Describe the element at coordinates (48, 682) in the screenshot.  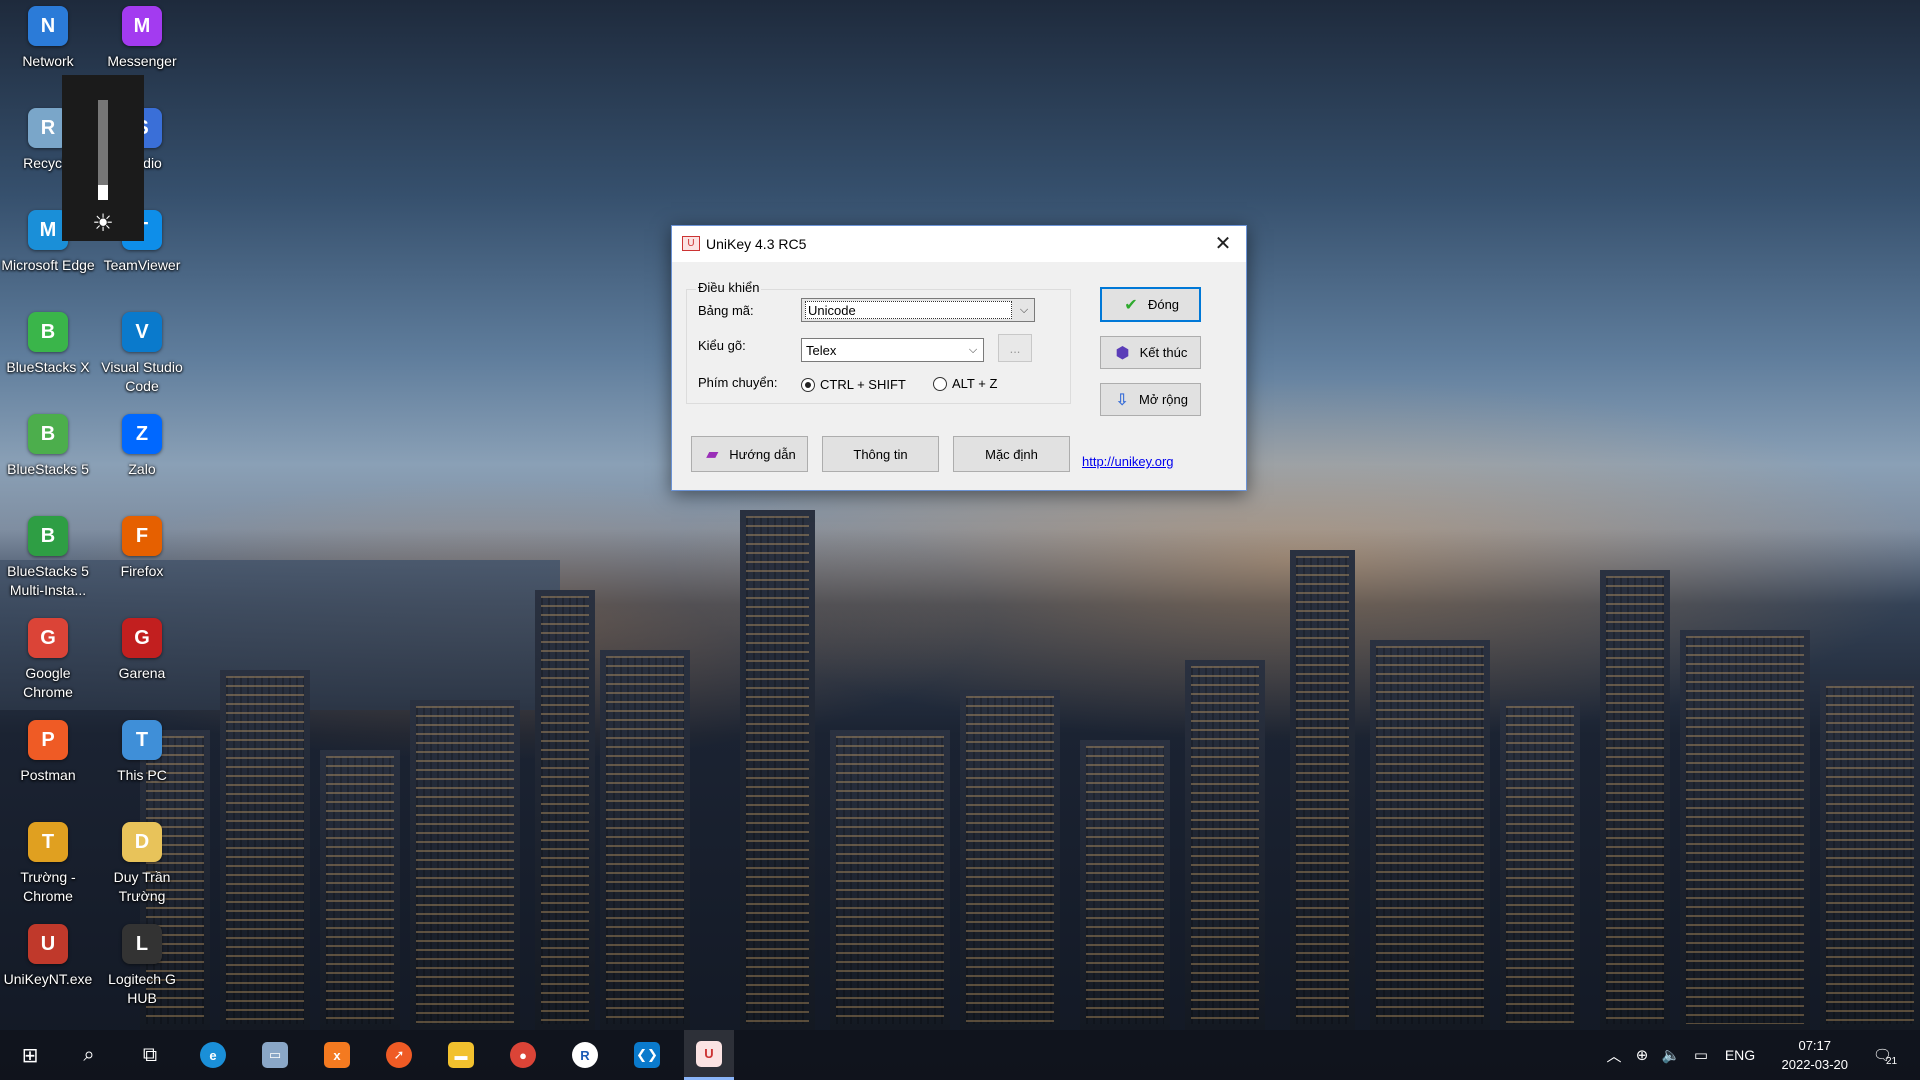
I see `desktop-icon-label: Google Chrome` at that location.